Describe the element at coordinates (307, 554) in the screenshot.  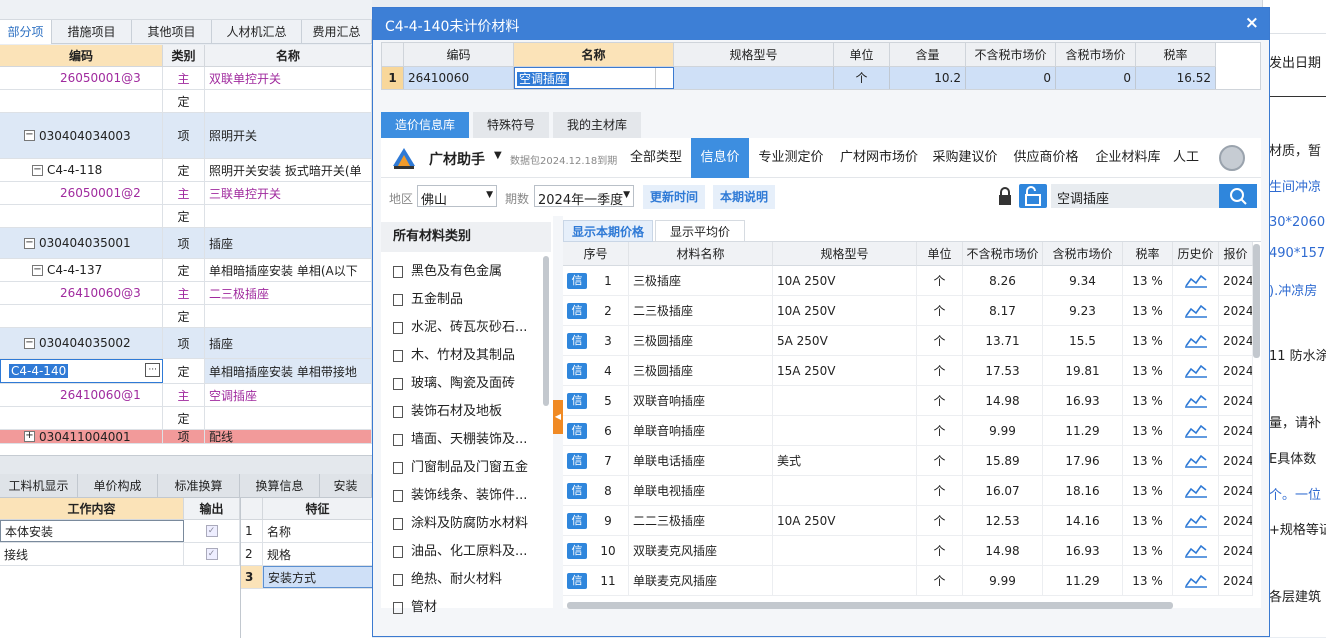
I see `feature-row: 2 规格` at that location.